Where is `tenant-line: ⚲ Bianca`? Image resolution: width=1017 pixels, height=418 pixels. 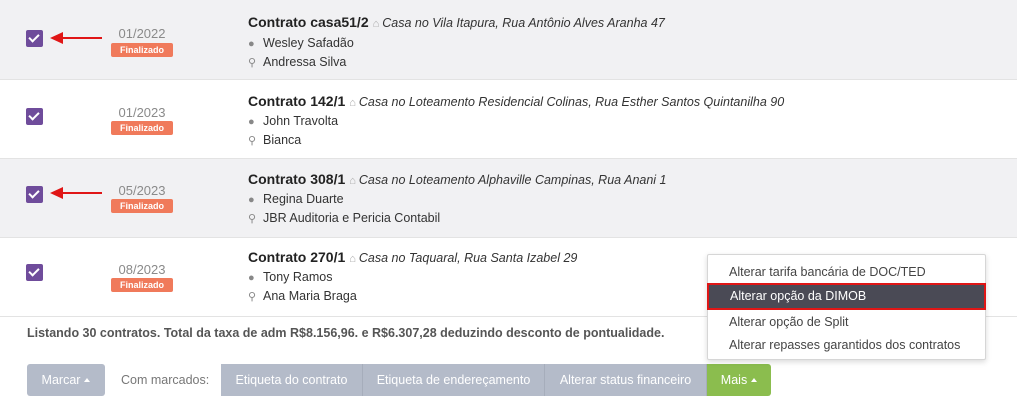 tenant-line: ⚲ Bianca is located at coordinates (274, 140).